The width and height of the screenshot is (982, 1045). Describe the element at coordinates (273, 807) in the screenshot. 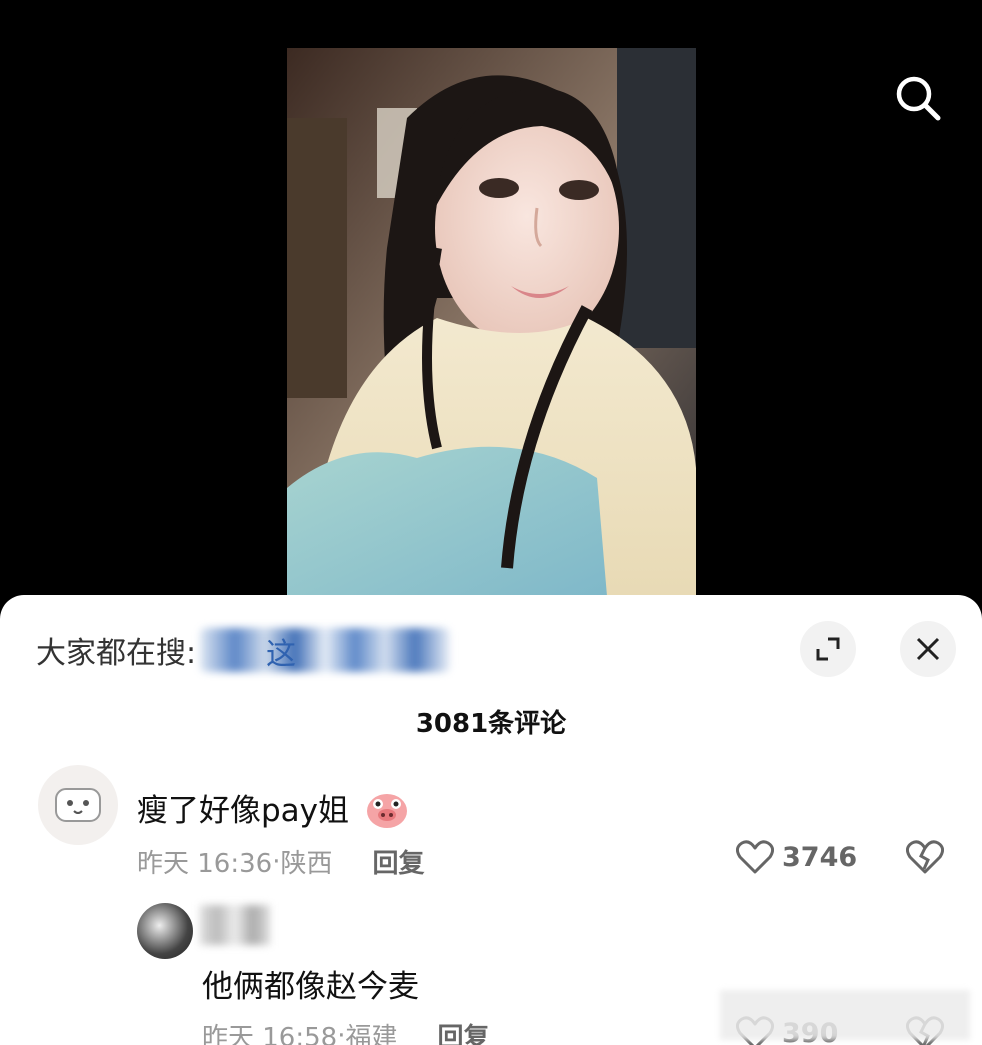

I see `comment-text: 瘦了好像pay姐` at that location.